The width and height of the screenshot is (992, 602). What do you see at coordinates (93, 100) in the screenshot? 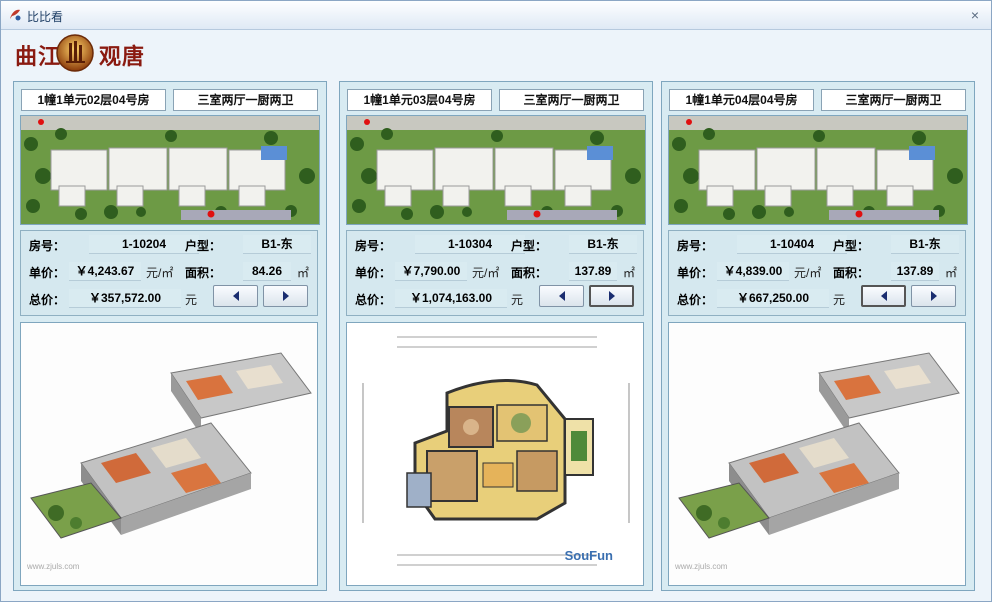
I see `room-title: 1幢1单元02层04号房` at bounding box center [93, 100].